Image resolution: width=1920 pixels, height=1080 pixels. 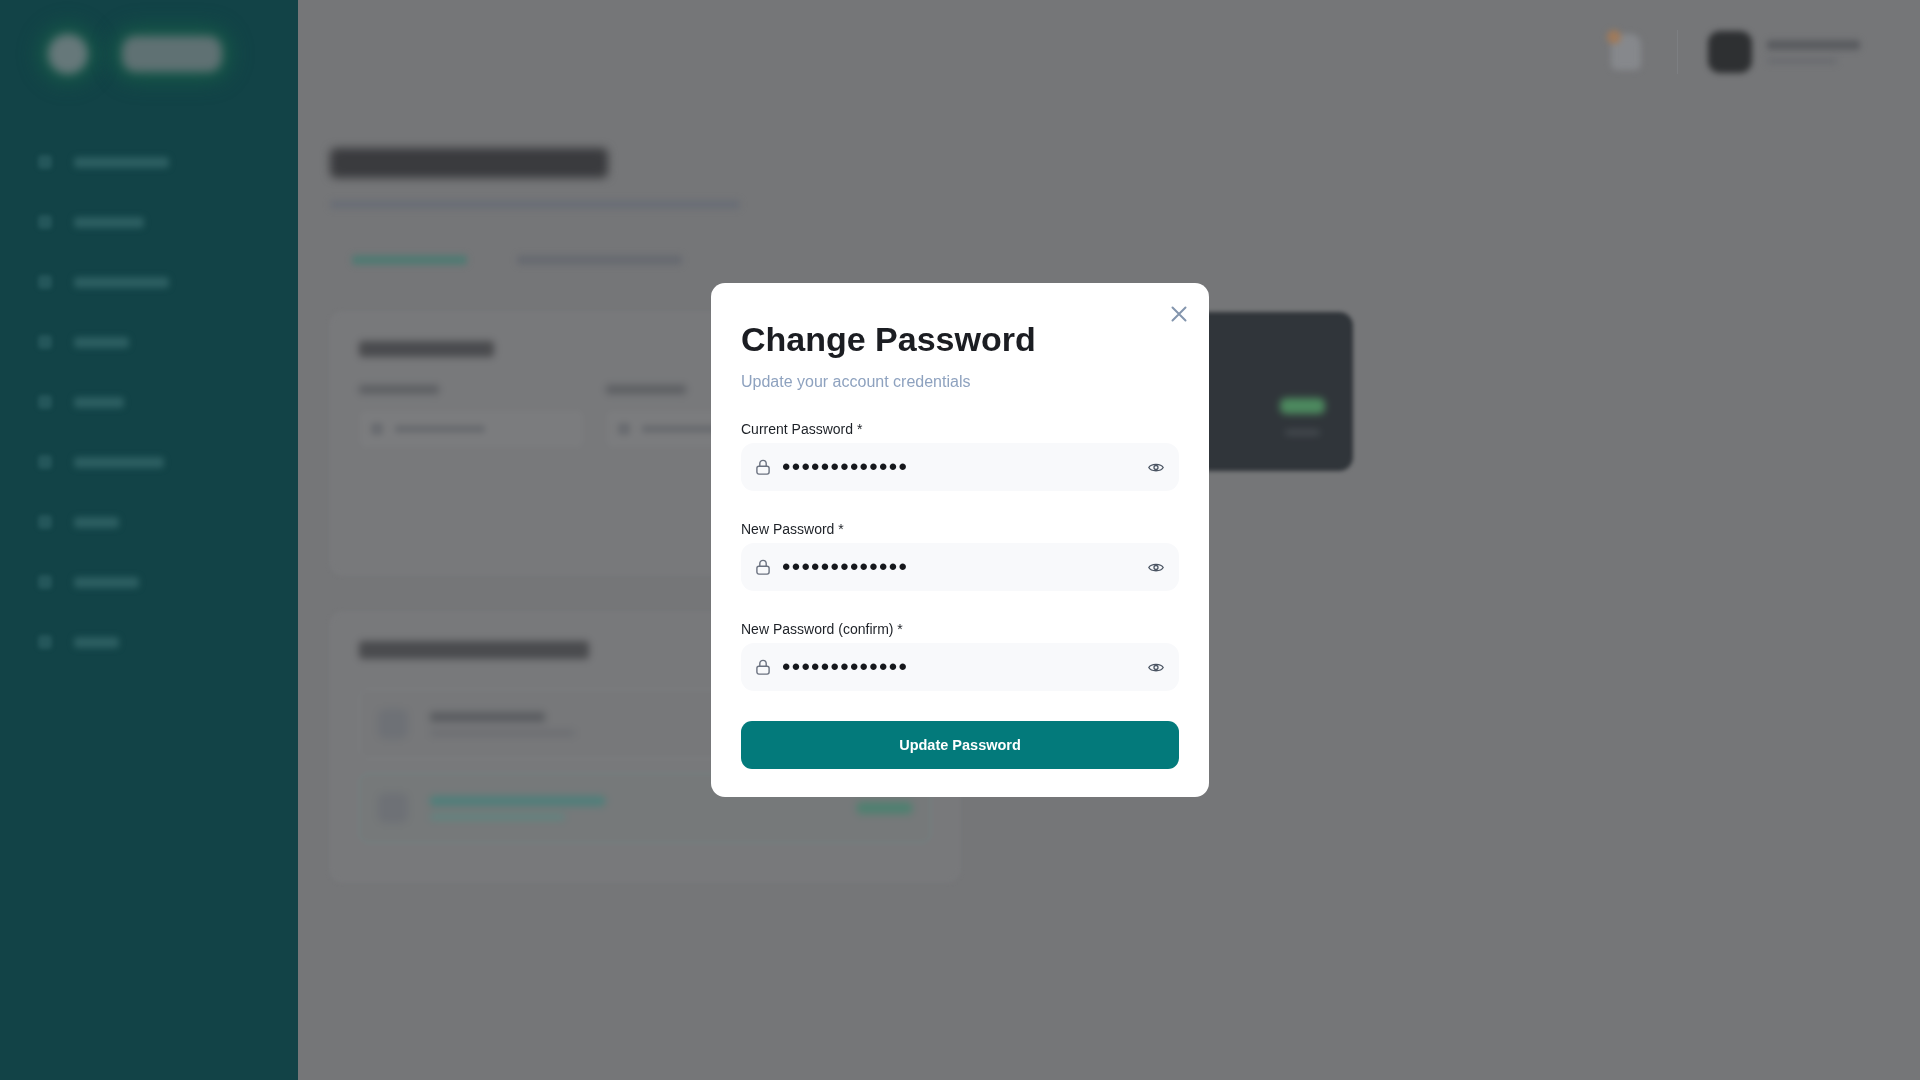 What do you see at coordinates (888, 339) in the screenshot?
I see `dialog-title: Change Password` at bounding box center [888, 339].